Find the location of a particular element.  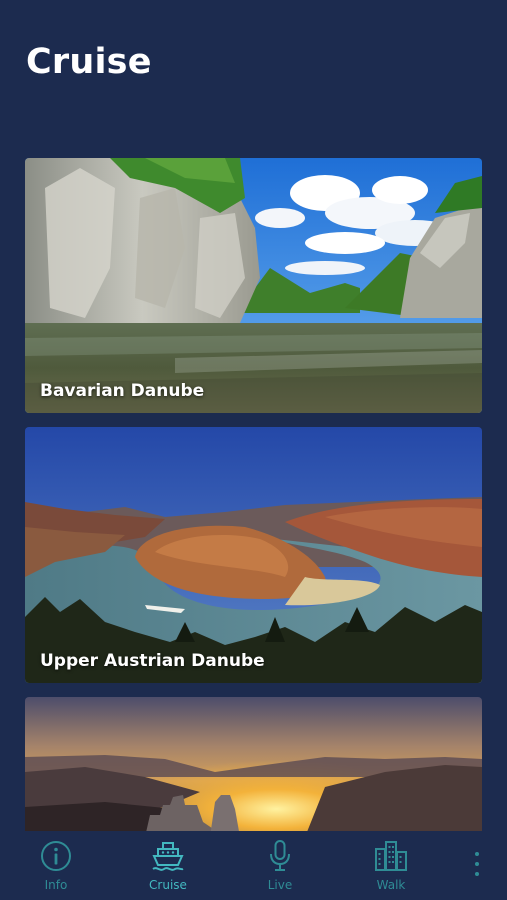

info-icon is located at coordinates (56, 856).